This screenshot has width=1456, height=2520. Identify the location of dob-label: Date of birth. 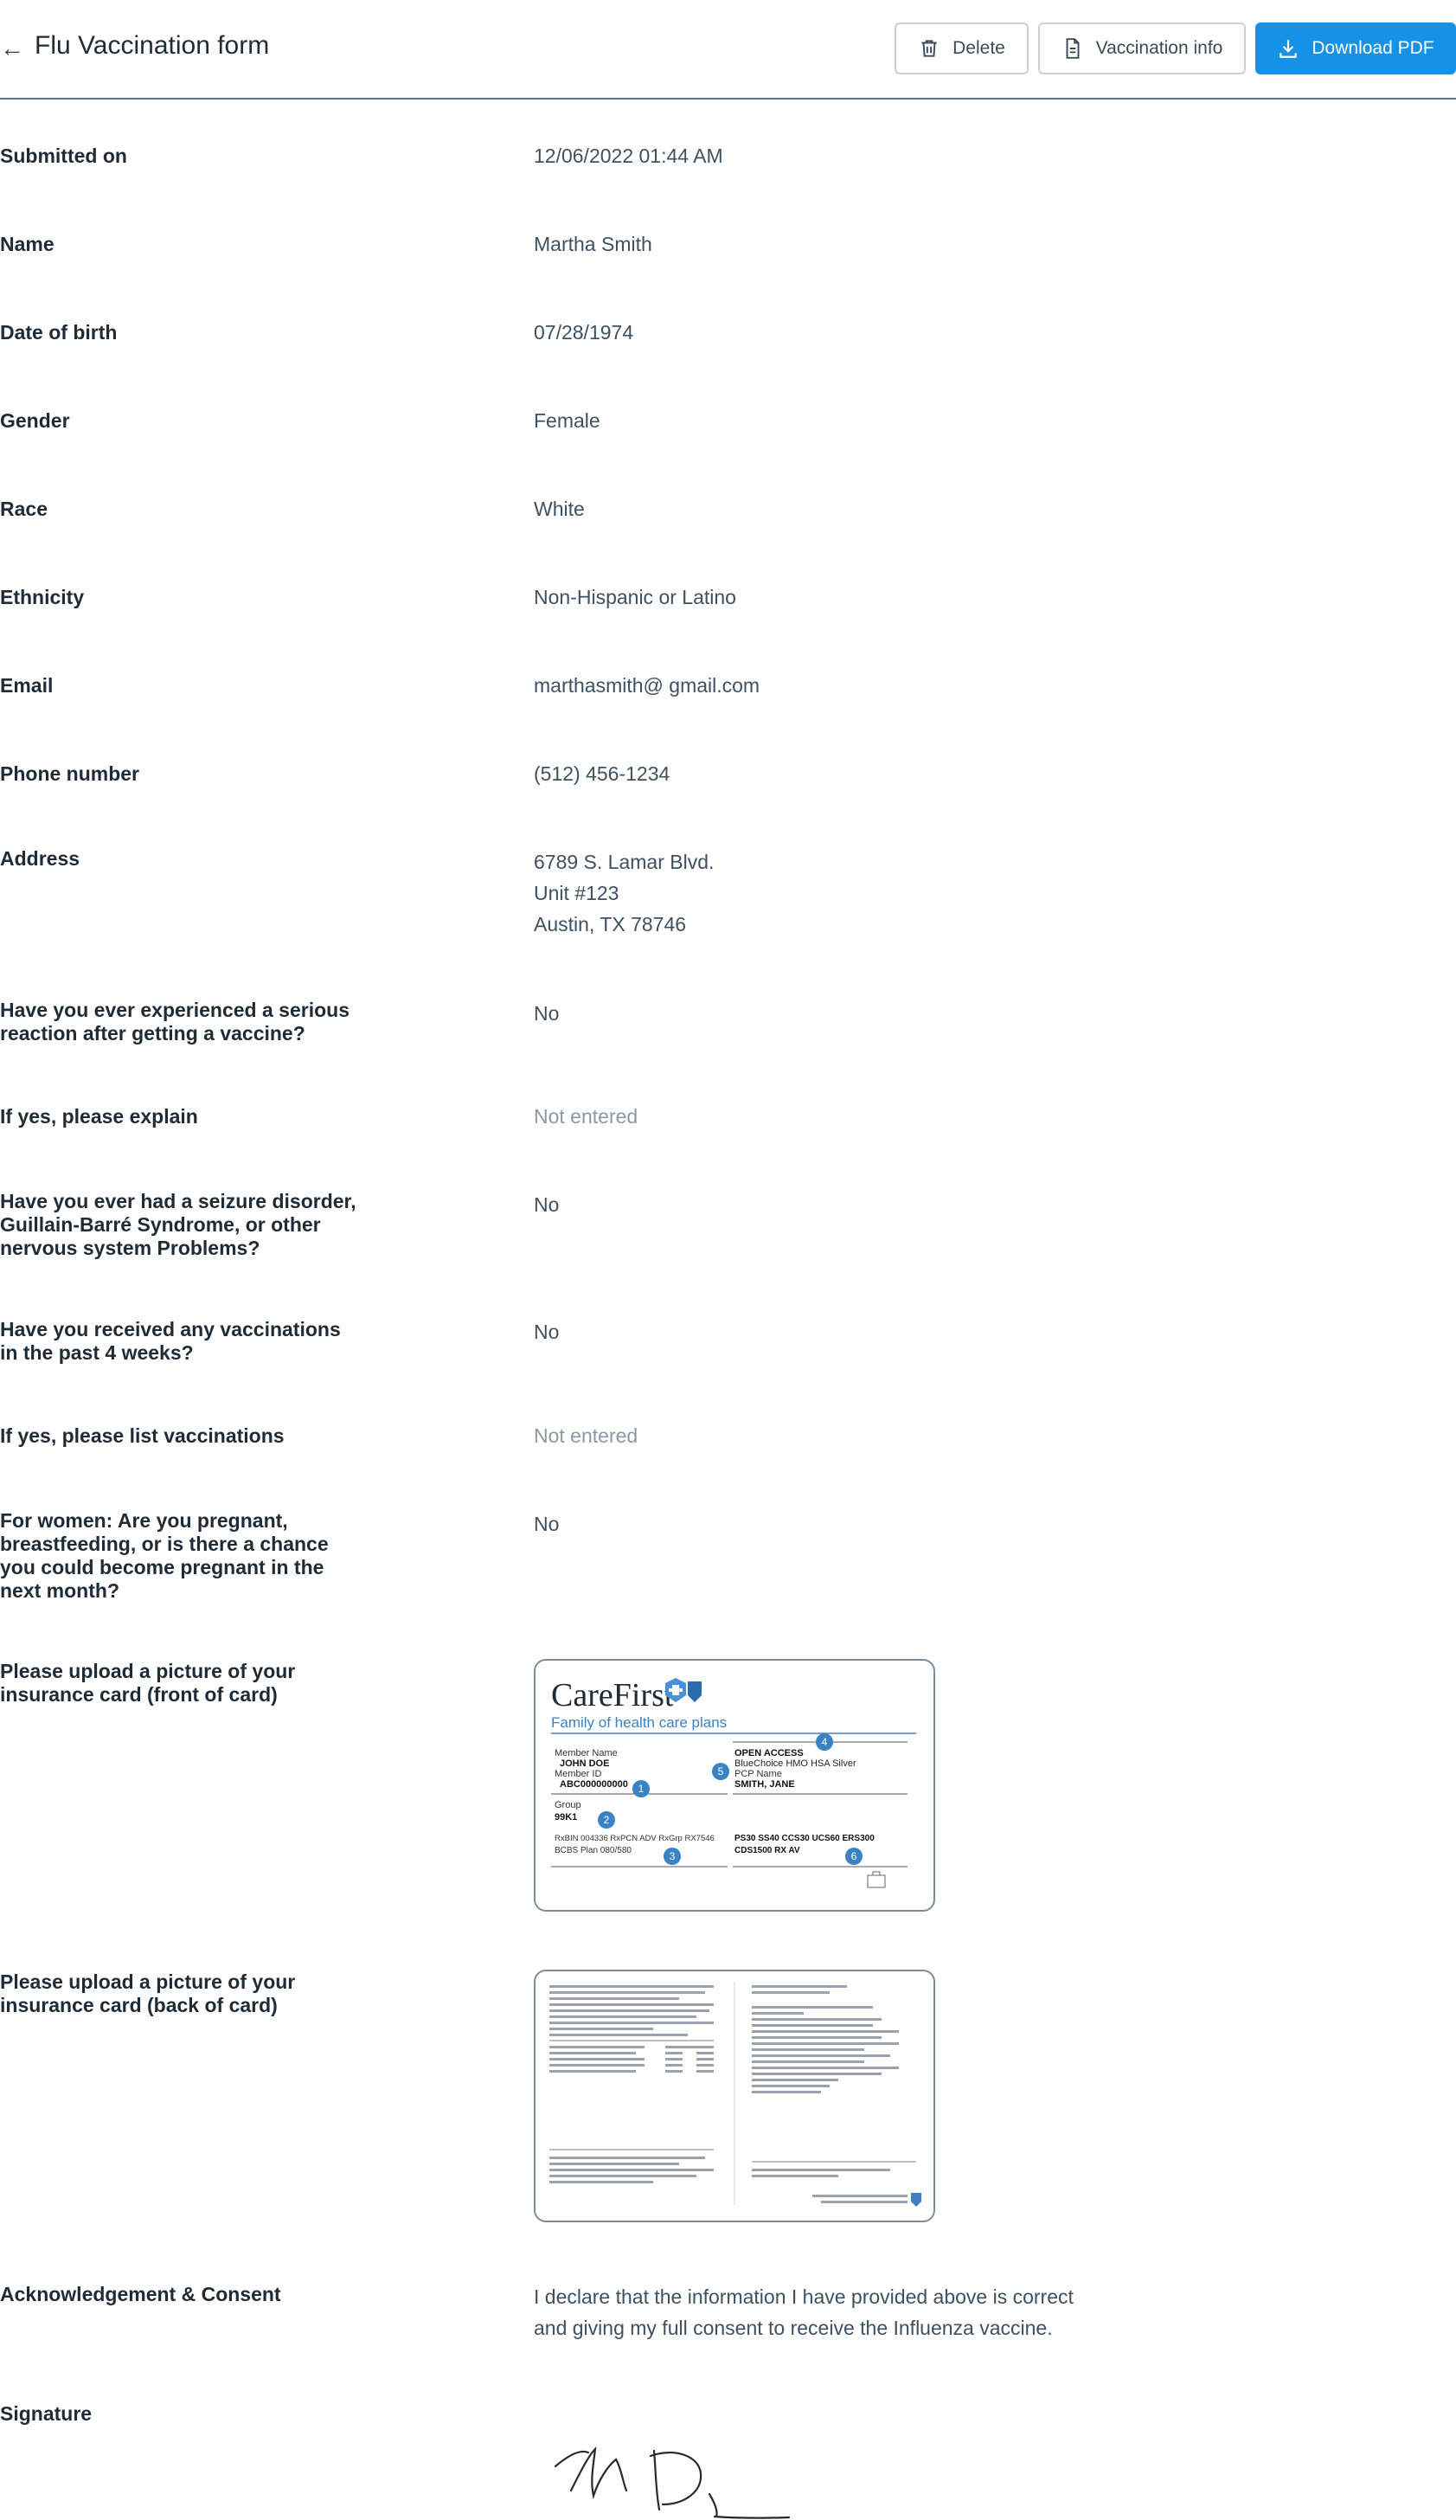
(59, 332).